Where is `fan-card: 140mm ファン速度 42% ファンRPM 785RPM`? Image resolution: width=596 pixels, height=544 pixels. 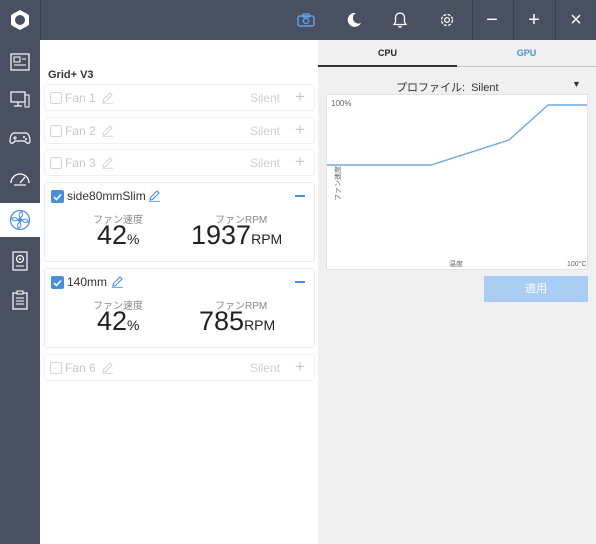
fan-card: 140mm ファン速度 42% ファンRPM 785RPM is located at coordinates (179, 308).